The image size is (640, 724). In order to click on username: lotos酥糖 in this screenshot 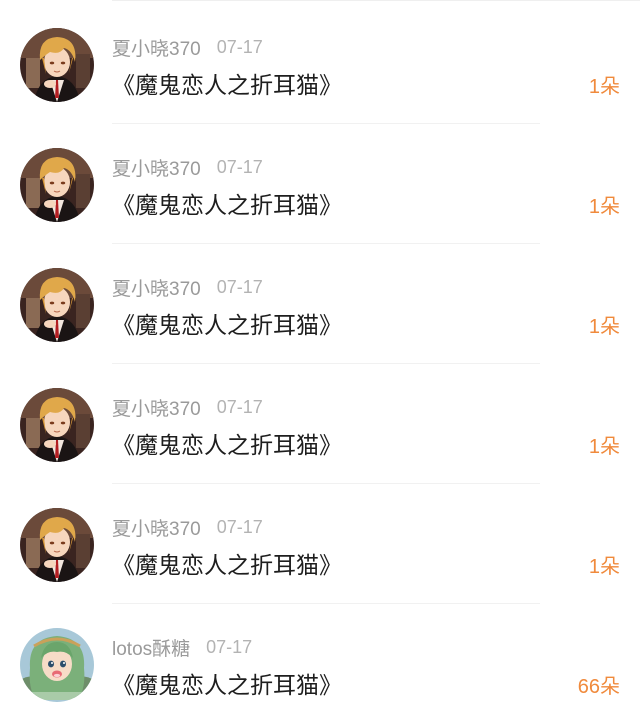, I will do `click(151, 647)`.